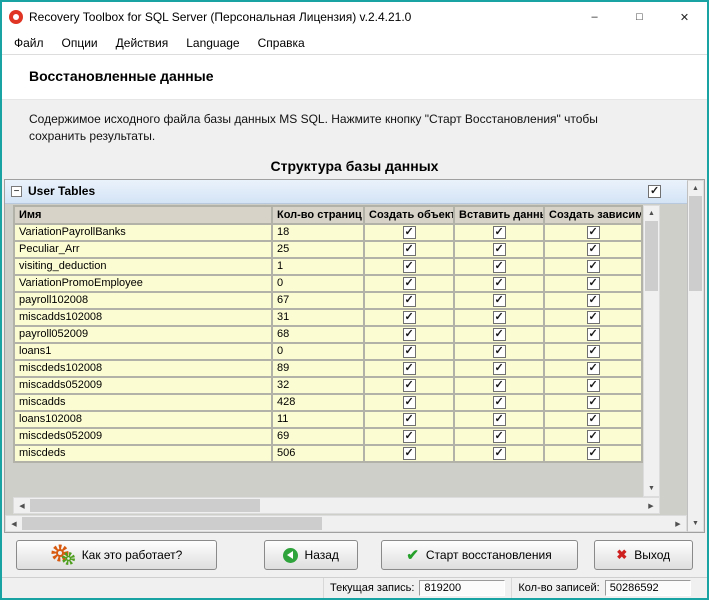  I want to click on close-button: ✕, so click(684, 17).